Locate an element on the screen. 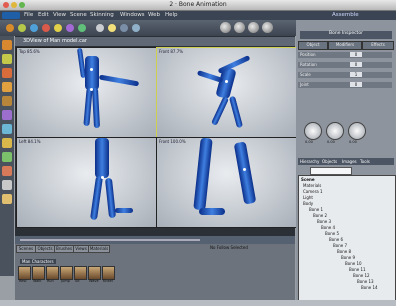  lasso-tool-icon is located at coordinates (7, 199).